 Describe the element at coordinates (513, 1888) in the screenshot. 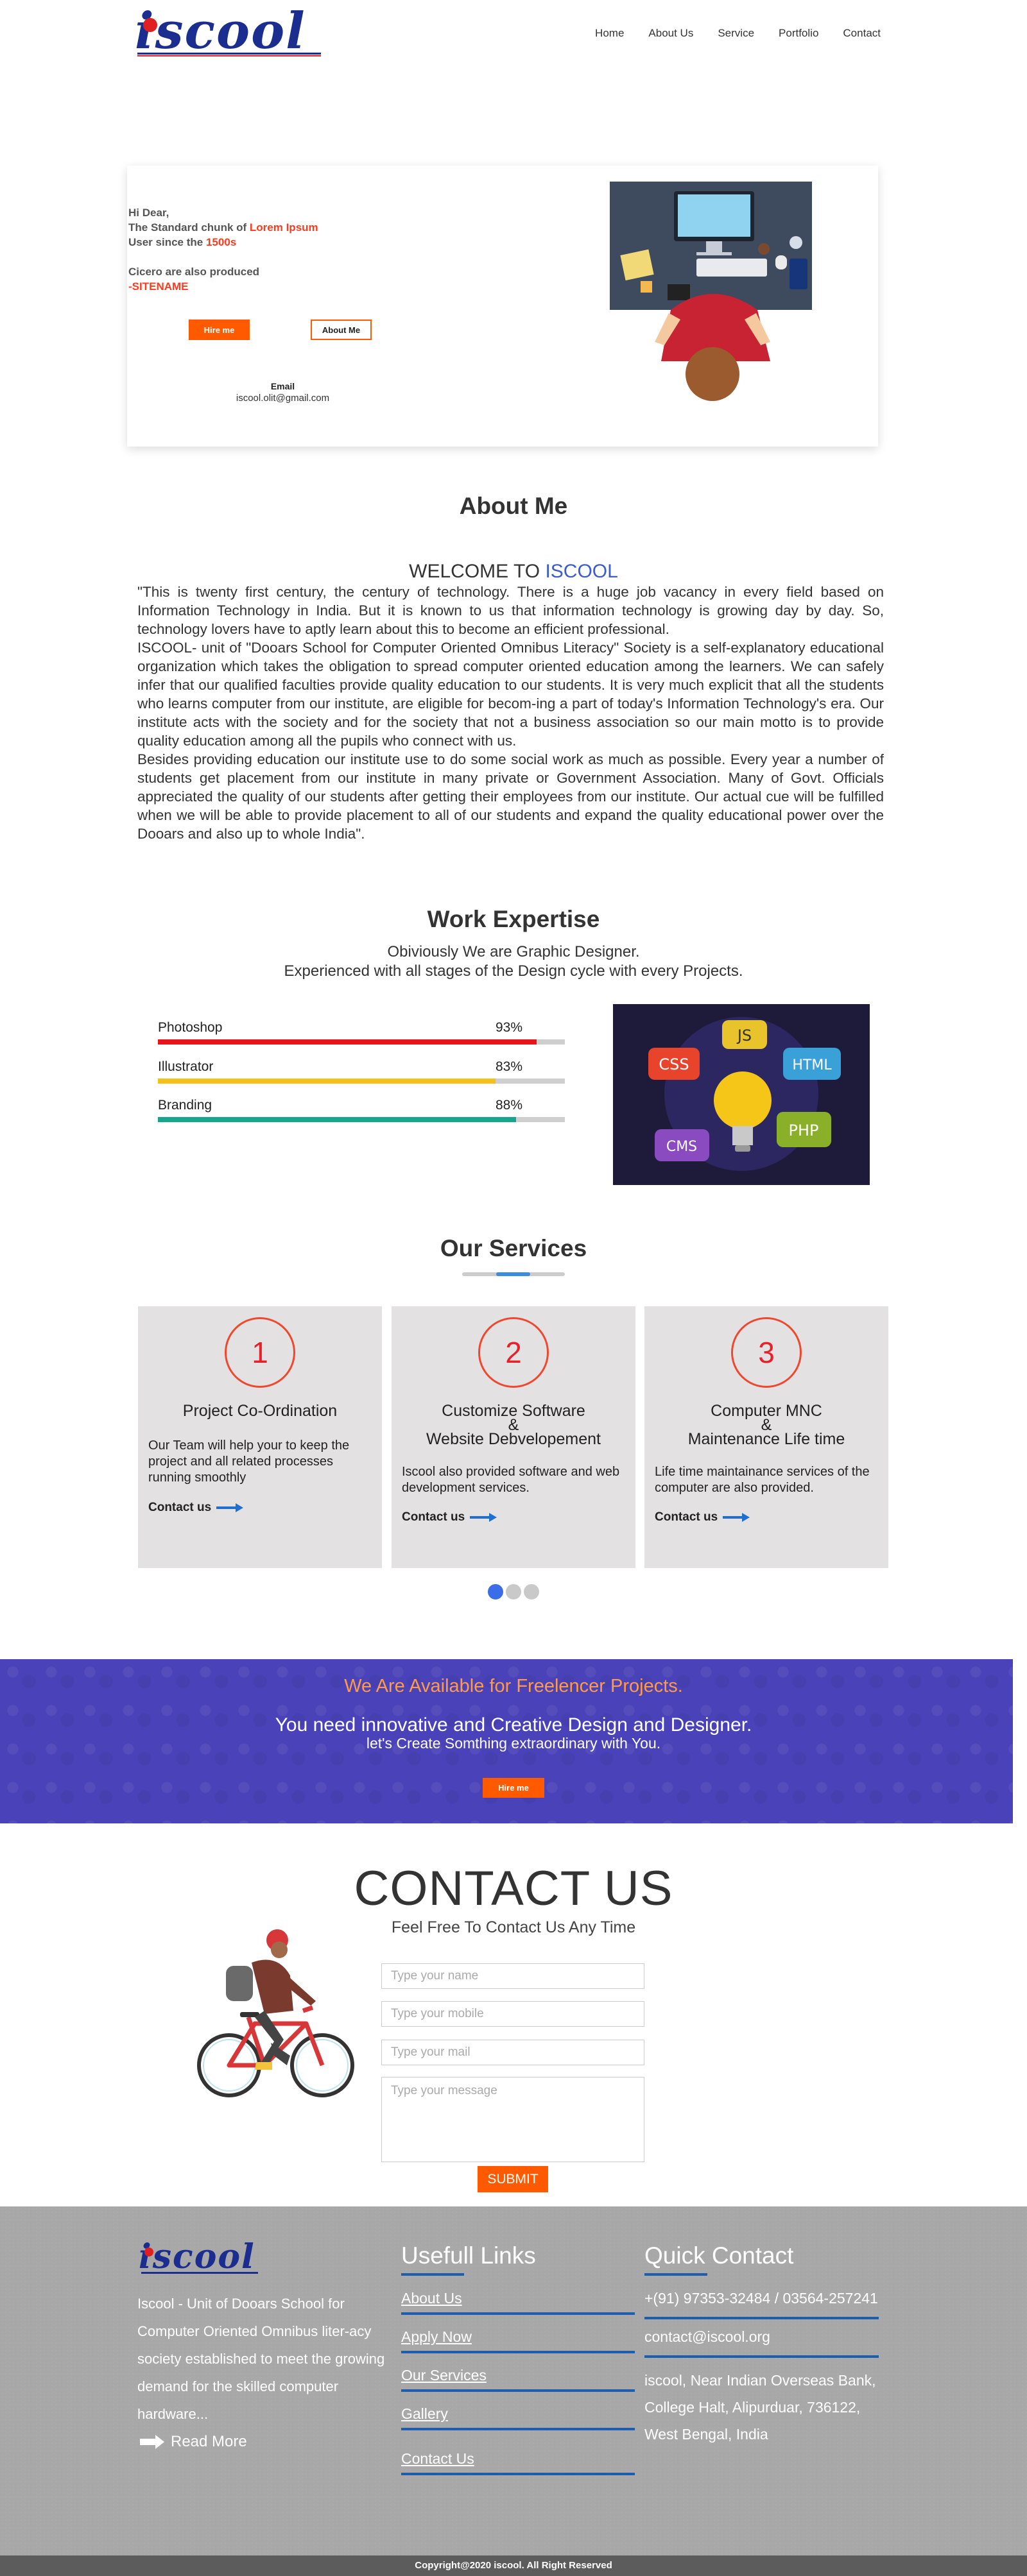

I see `contact-title: CONTACT US` at that location.